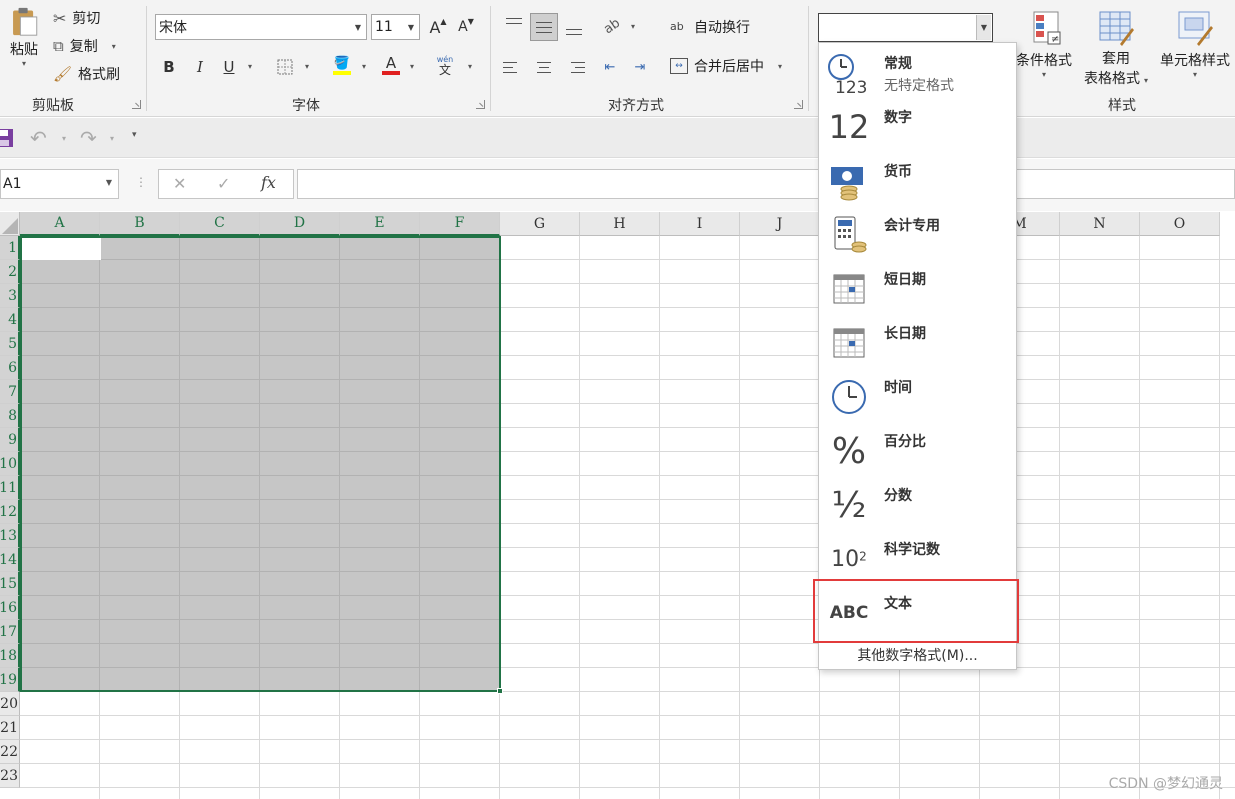 The height and width of the screenshot is (799, 1235). What do you see at coordinates (10, 368) in the screenshot?
I see `row-header: 6` at bounding box center [10, 368].